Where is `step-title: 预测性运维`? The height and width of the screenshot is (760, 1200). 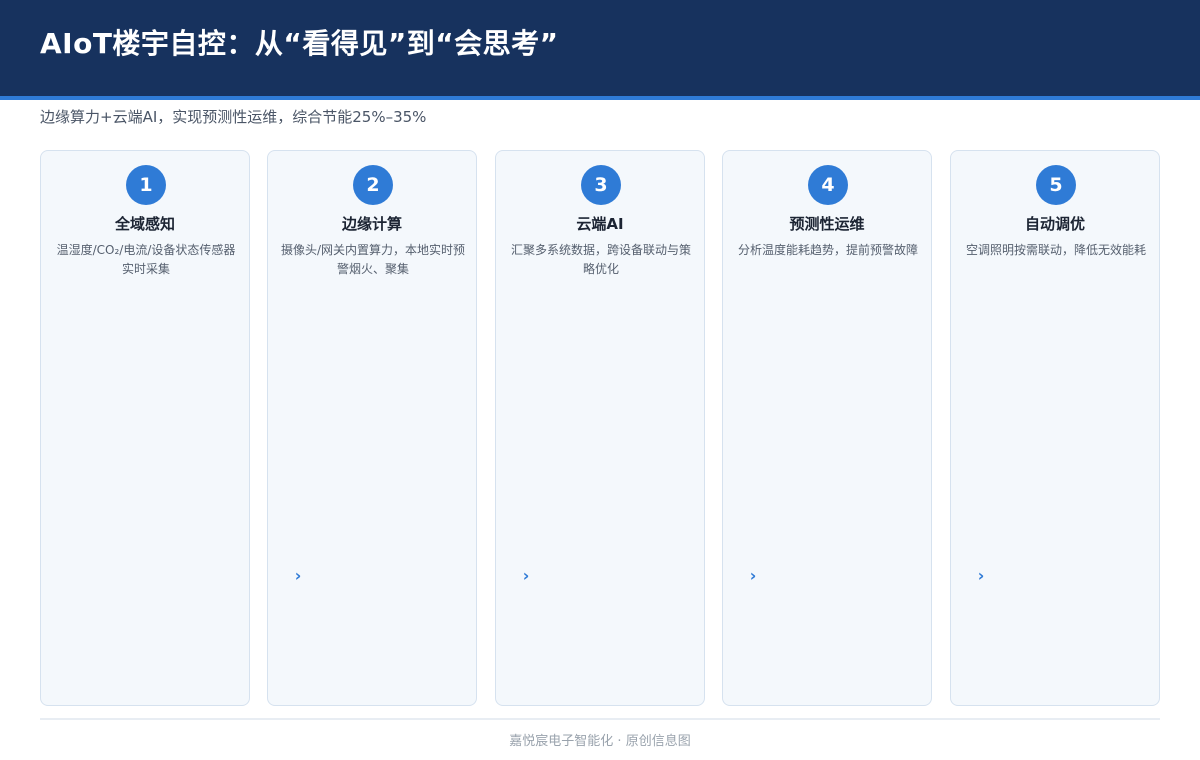
step-title: 预测性运维 is located at coordinates (827, 224).